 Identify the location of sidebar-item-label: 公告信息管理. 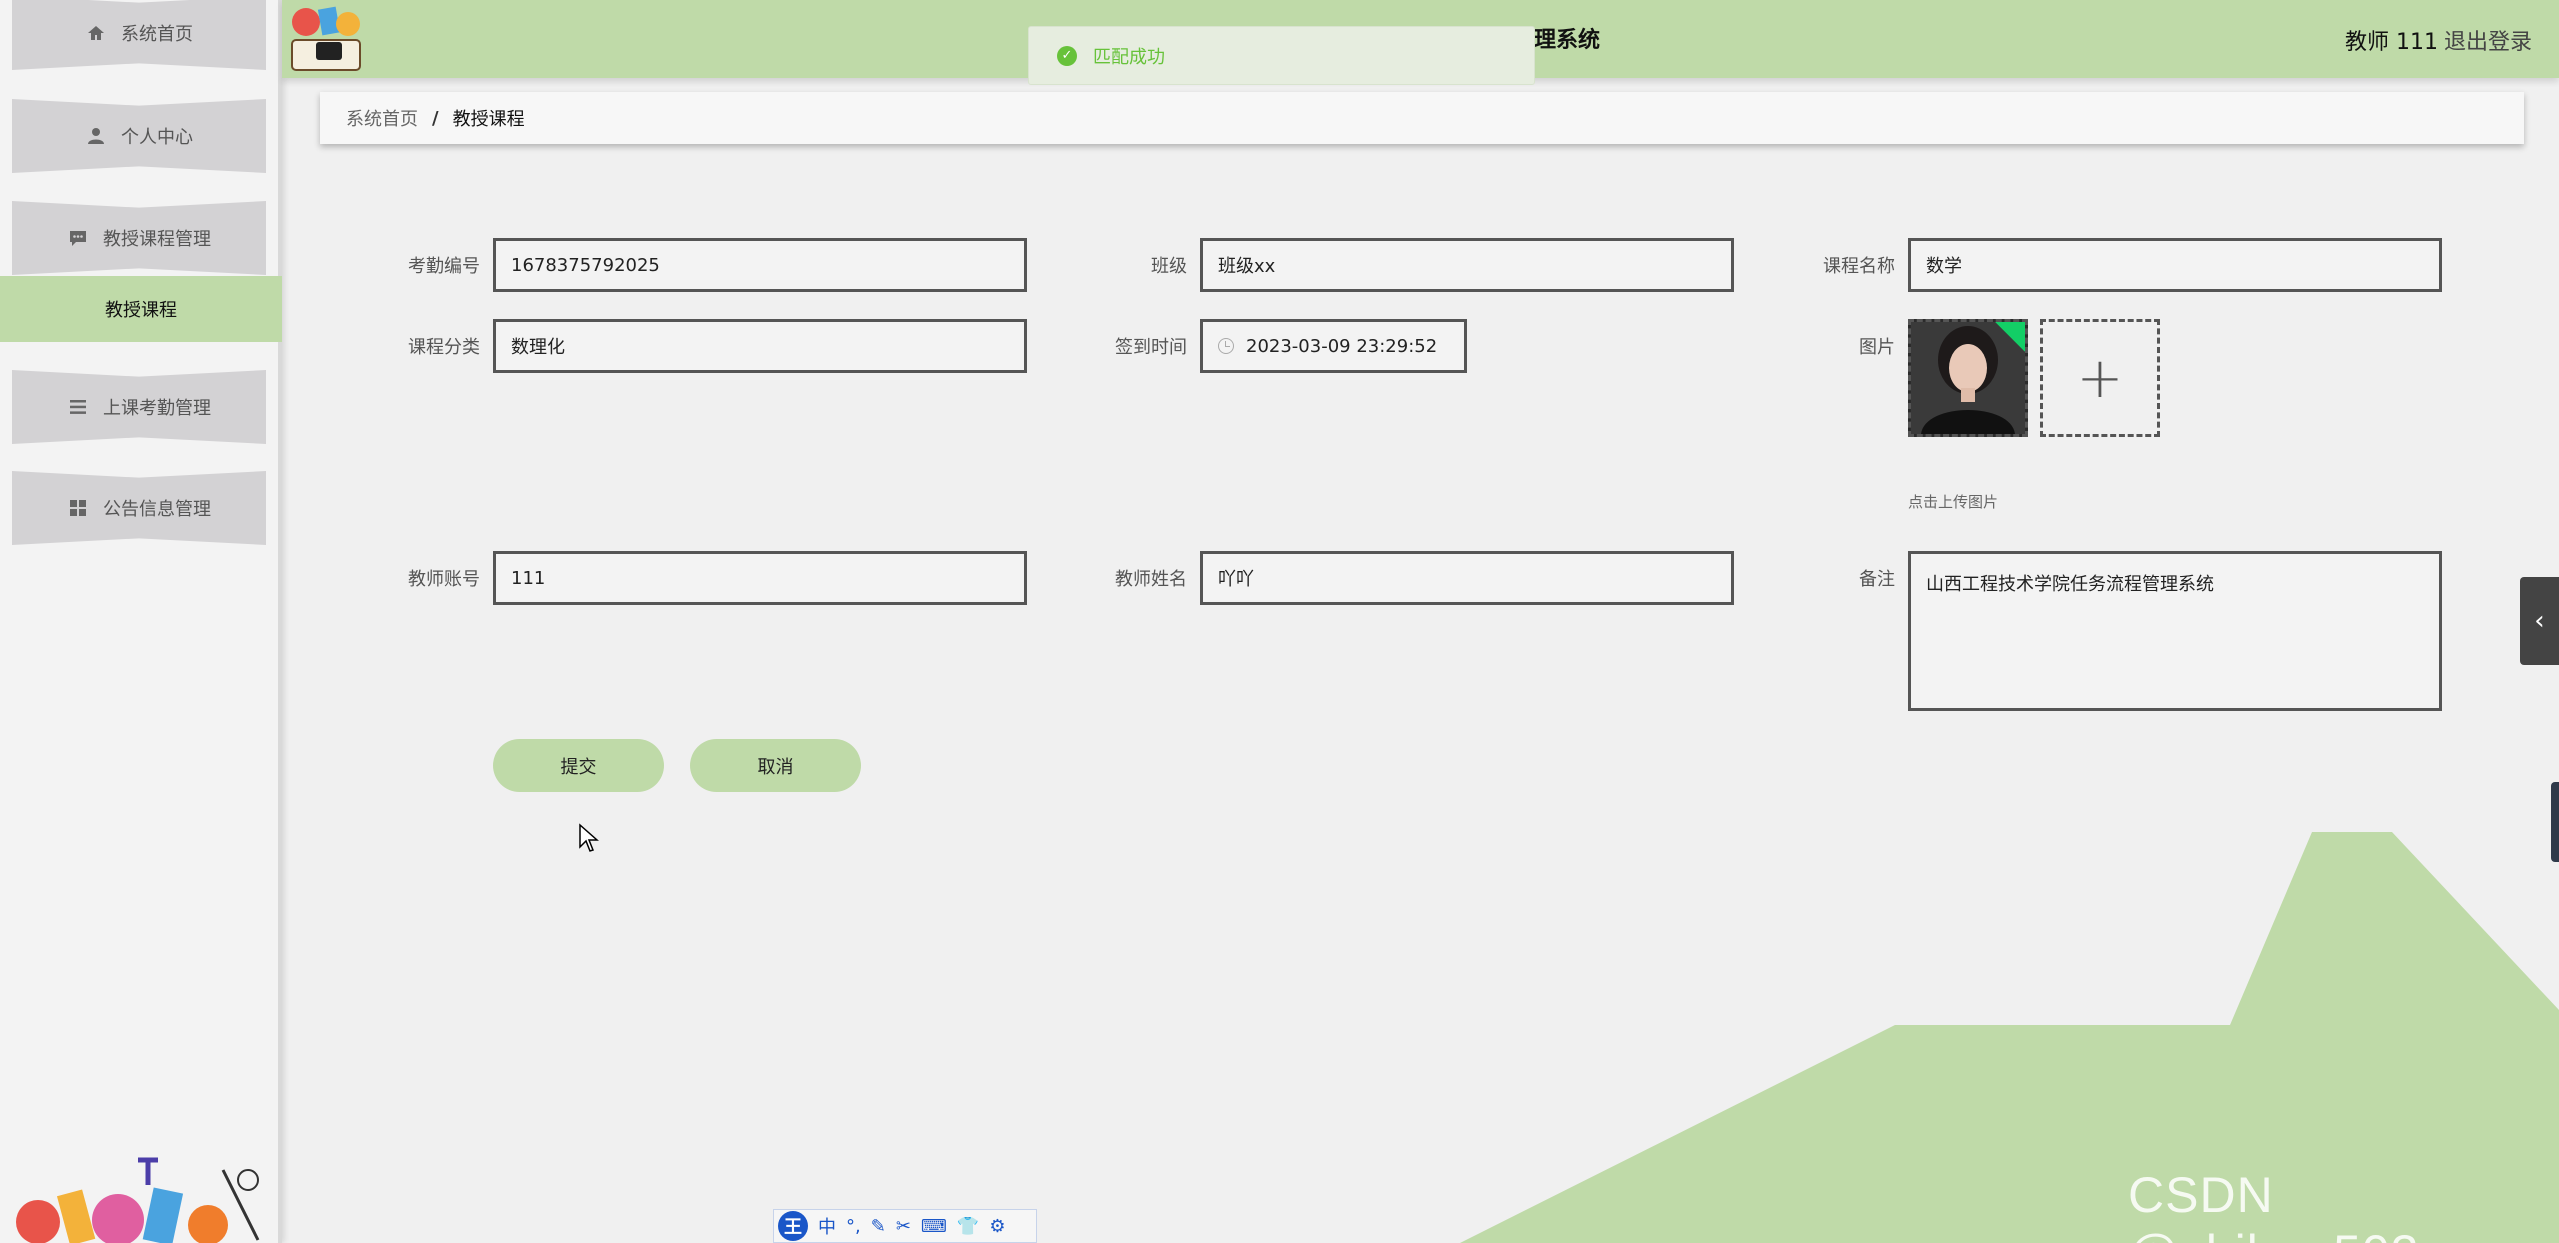
(157, 509).